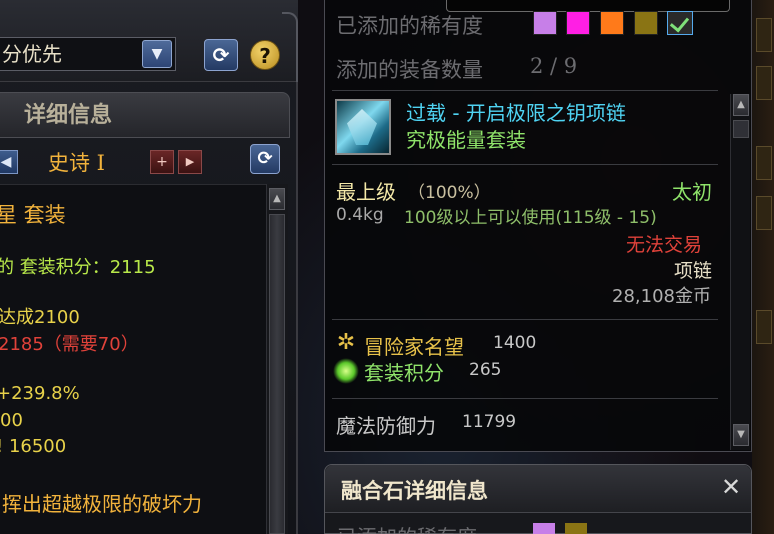  Describe the element at coordinates (40, 317) in the screenshot. I see `achieved-line: 达成2100` at that location.